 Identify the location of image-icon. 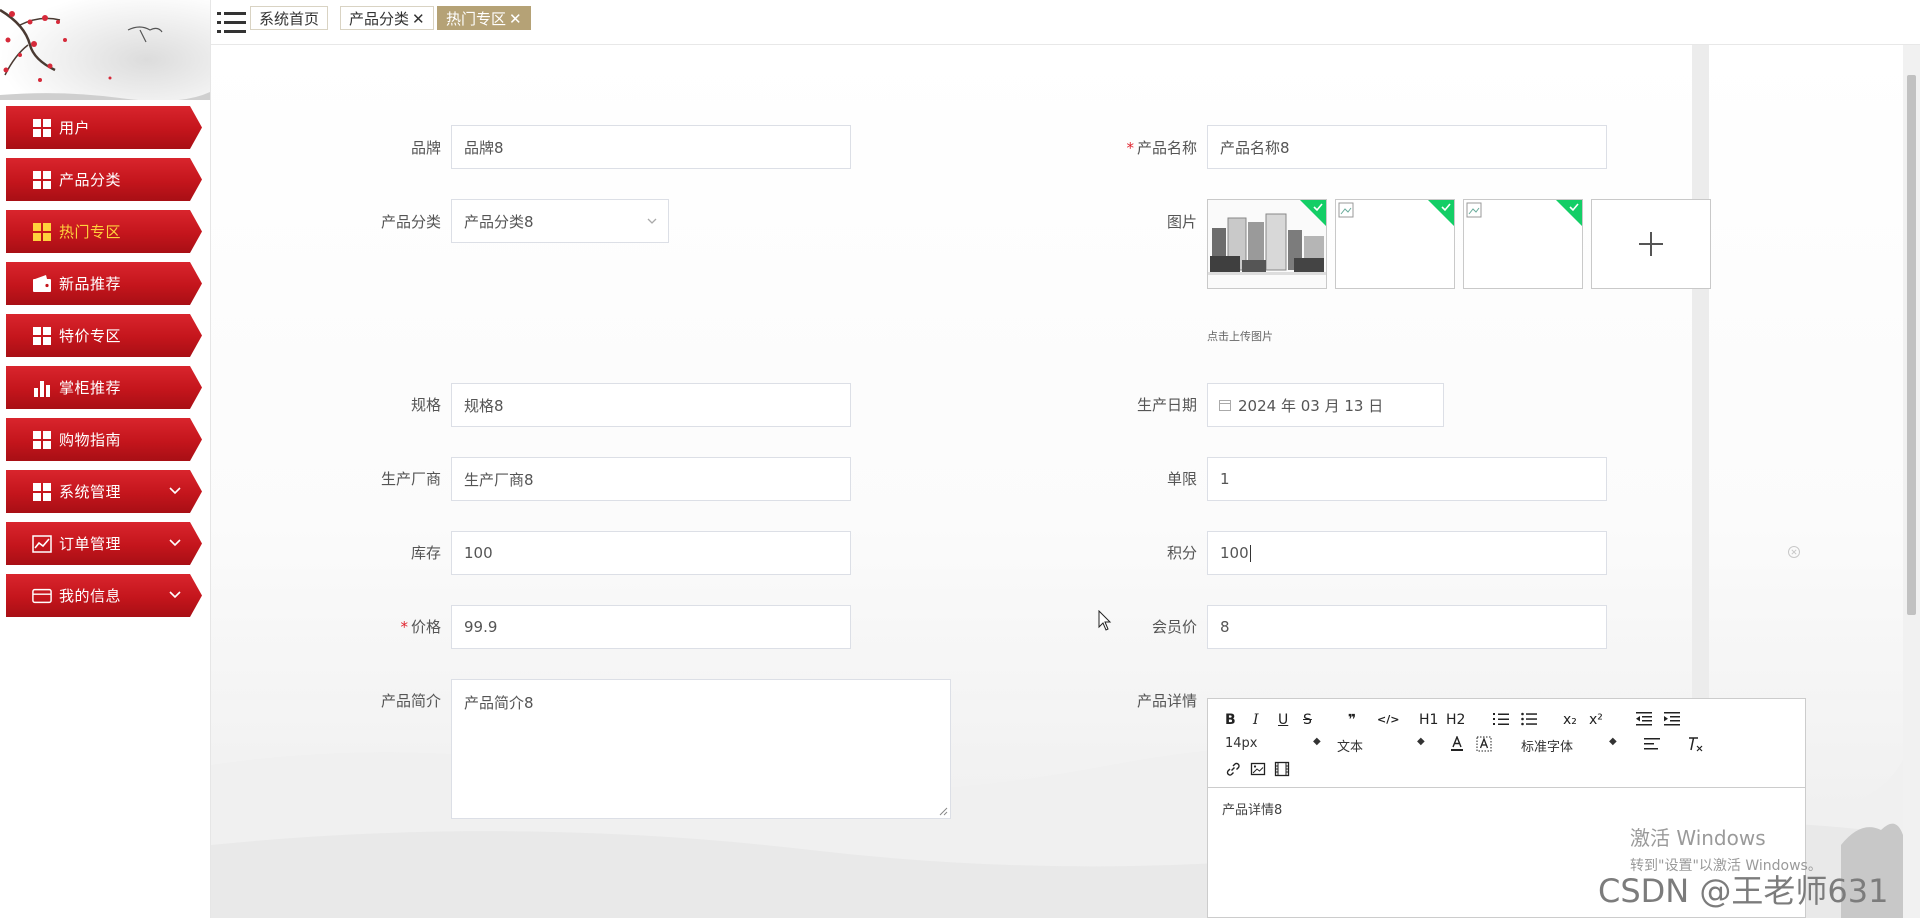
(1258, 769).